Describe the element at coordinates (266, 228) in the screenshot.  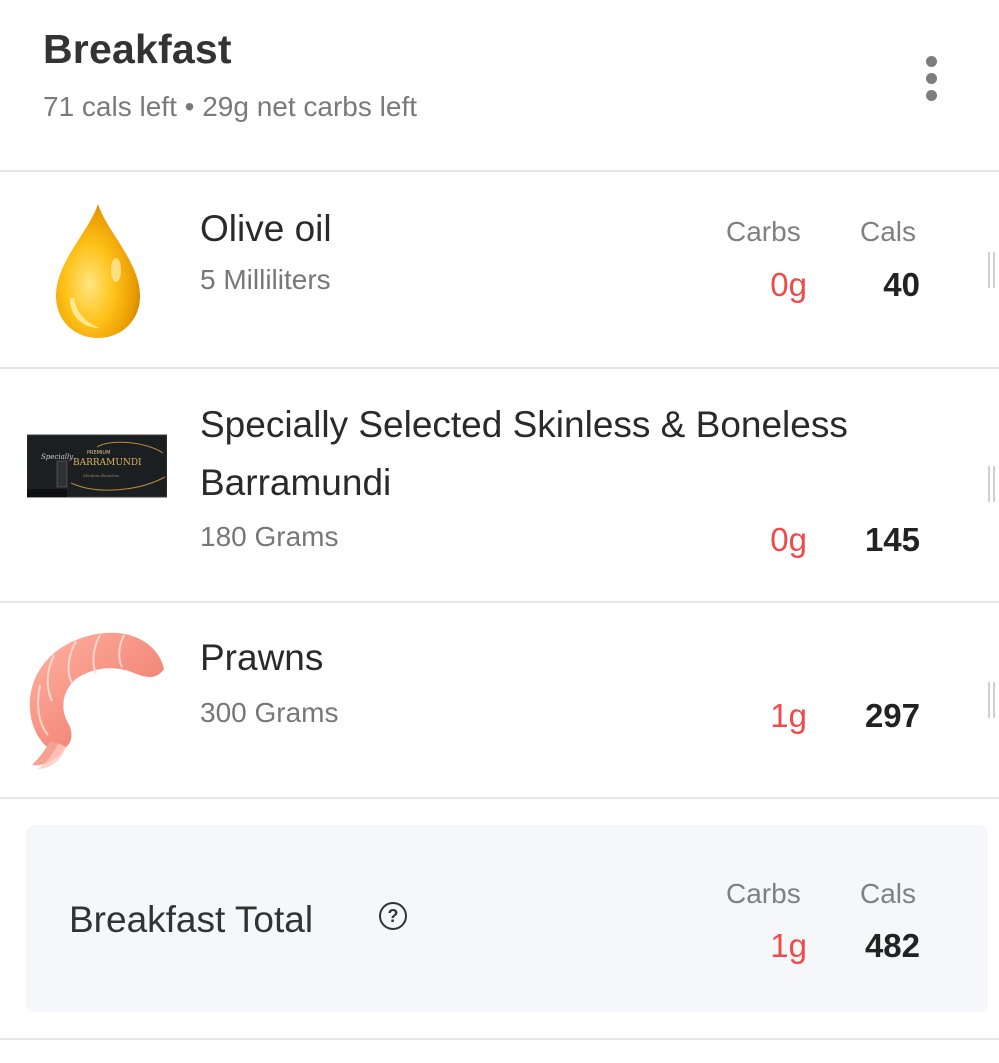
I see `food-name: Olive oil` at that location.